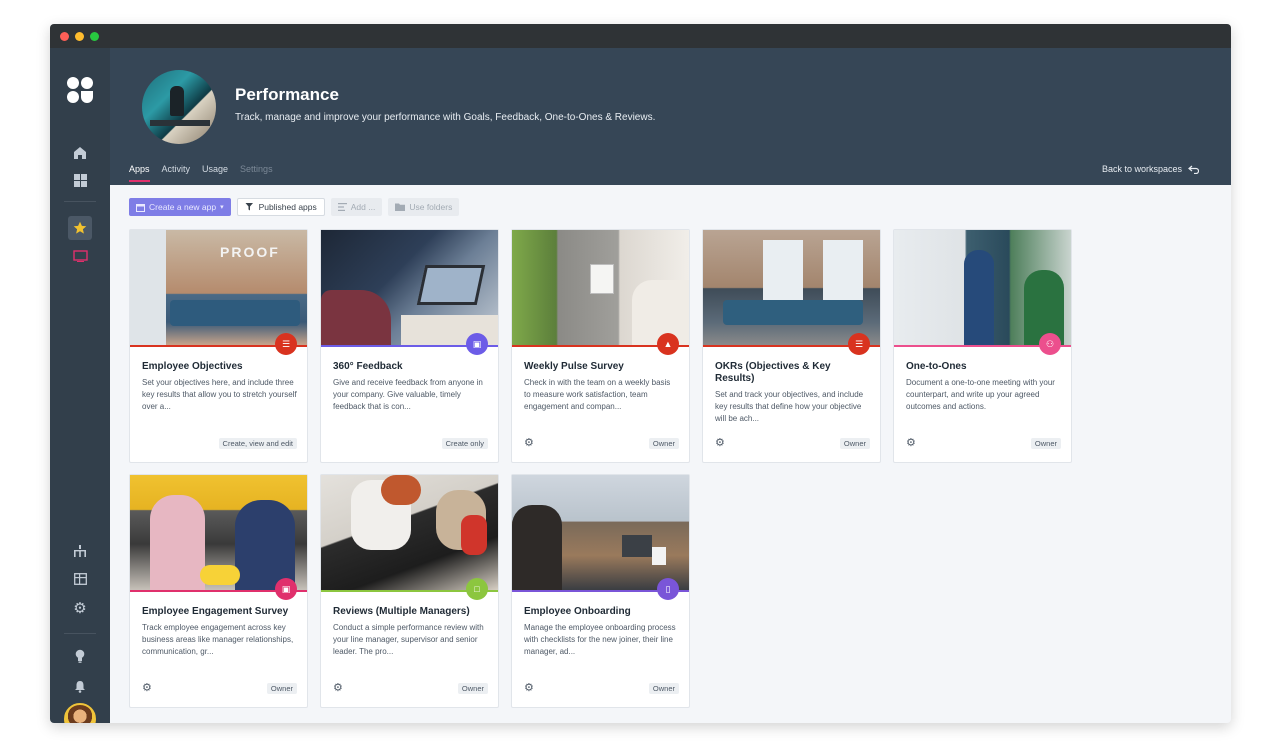  I want to click on close-window-button, so click(64, 36).